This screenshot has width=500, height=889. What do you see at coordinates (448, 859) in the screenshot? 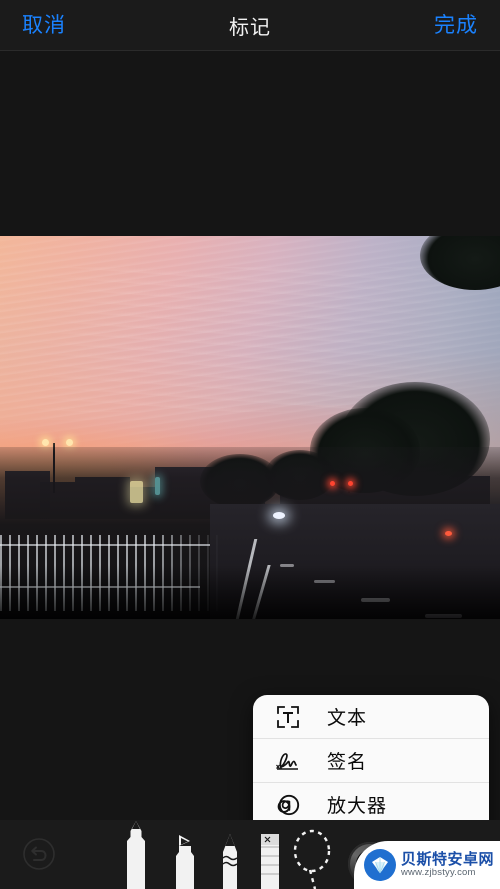
I see `watermark-title: 贝斯特安卓网` at bounding box center [448, 859].